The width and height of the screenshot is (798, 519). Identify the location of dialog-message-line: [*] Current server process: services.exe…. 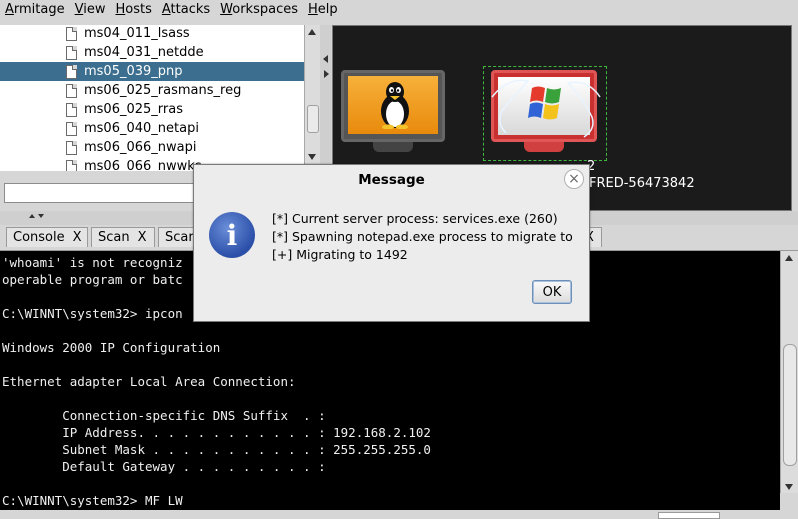
(415, 218).